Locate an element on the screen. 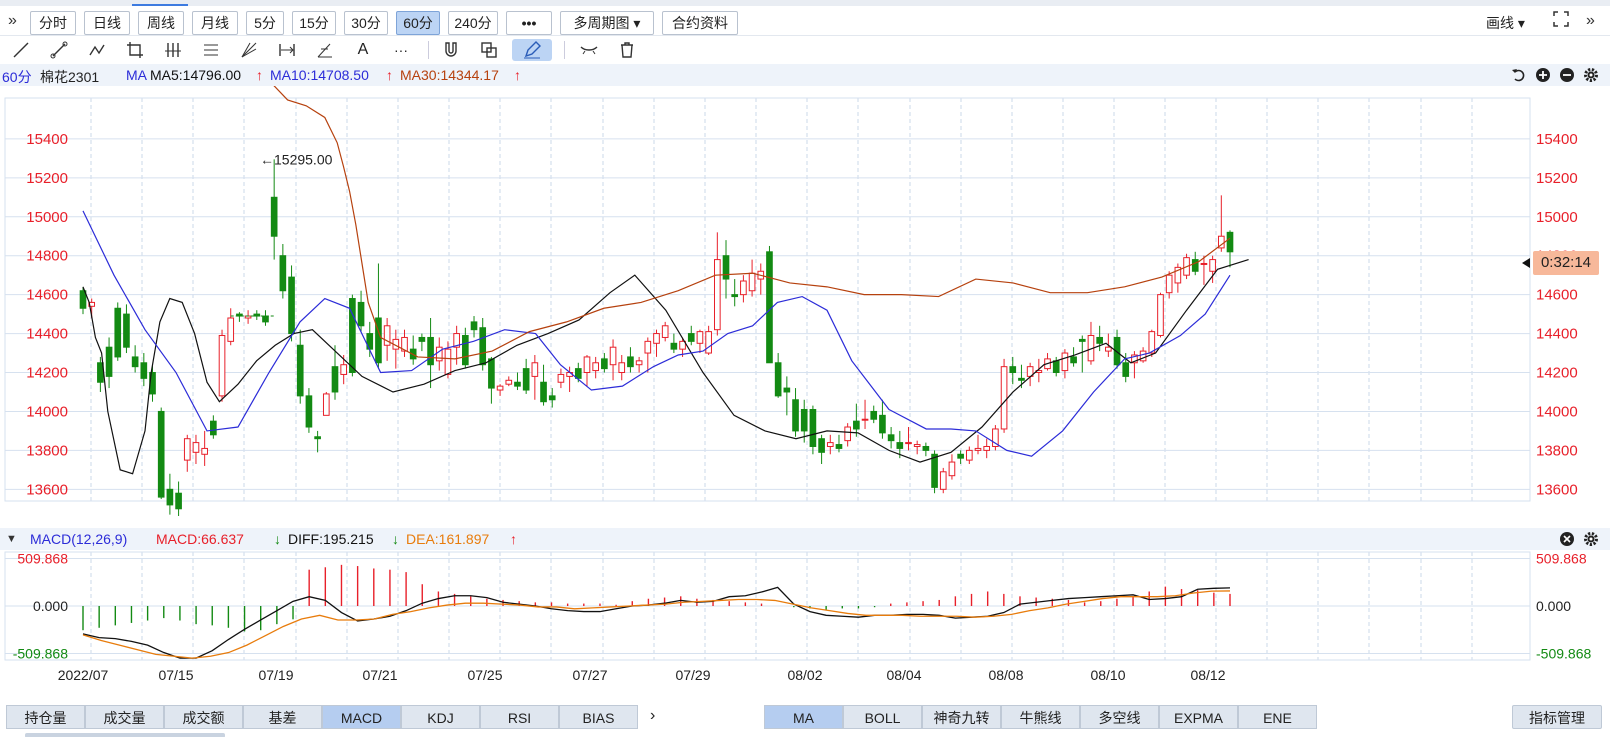 Image resolution: width=1610 pixels, height=737 pixels. fan-tool-icon is located at coordinates (249, 50).